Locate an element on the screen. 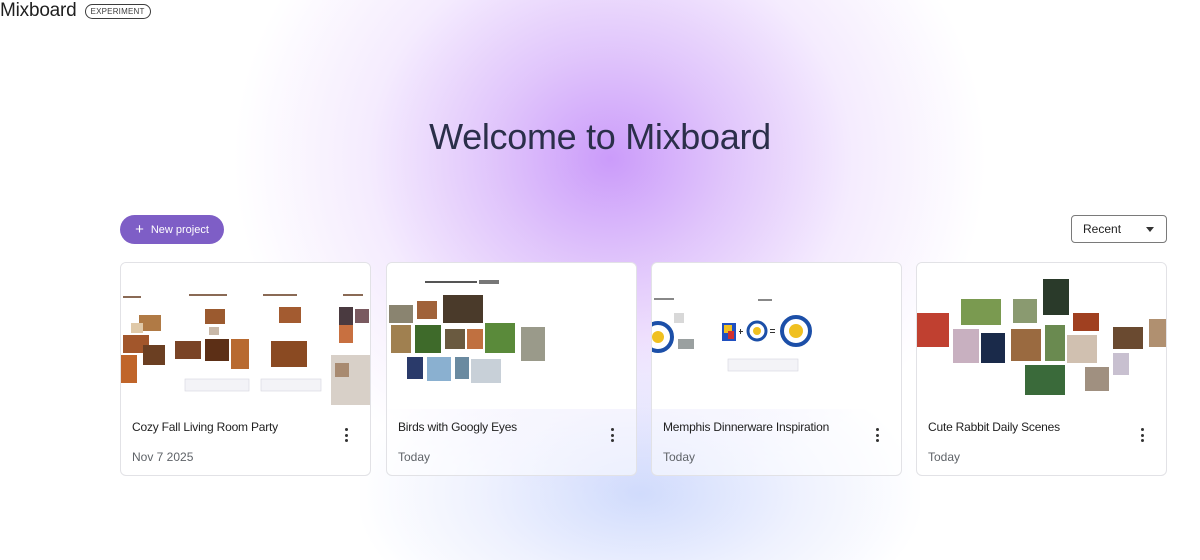  project-title: Cute Rabbit Daily Scenes is located at coordinates (994, 427).